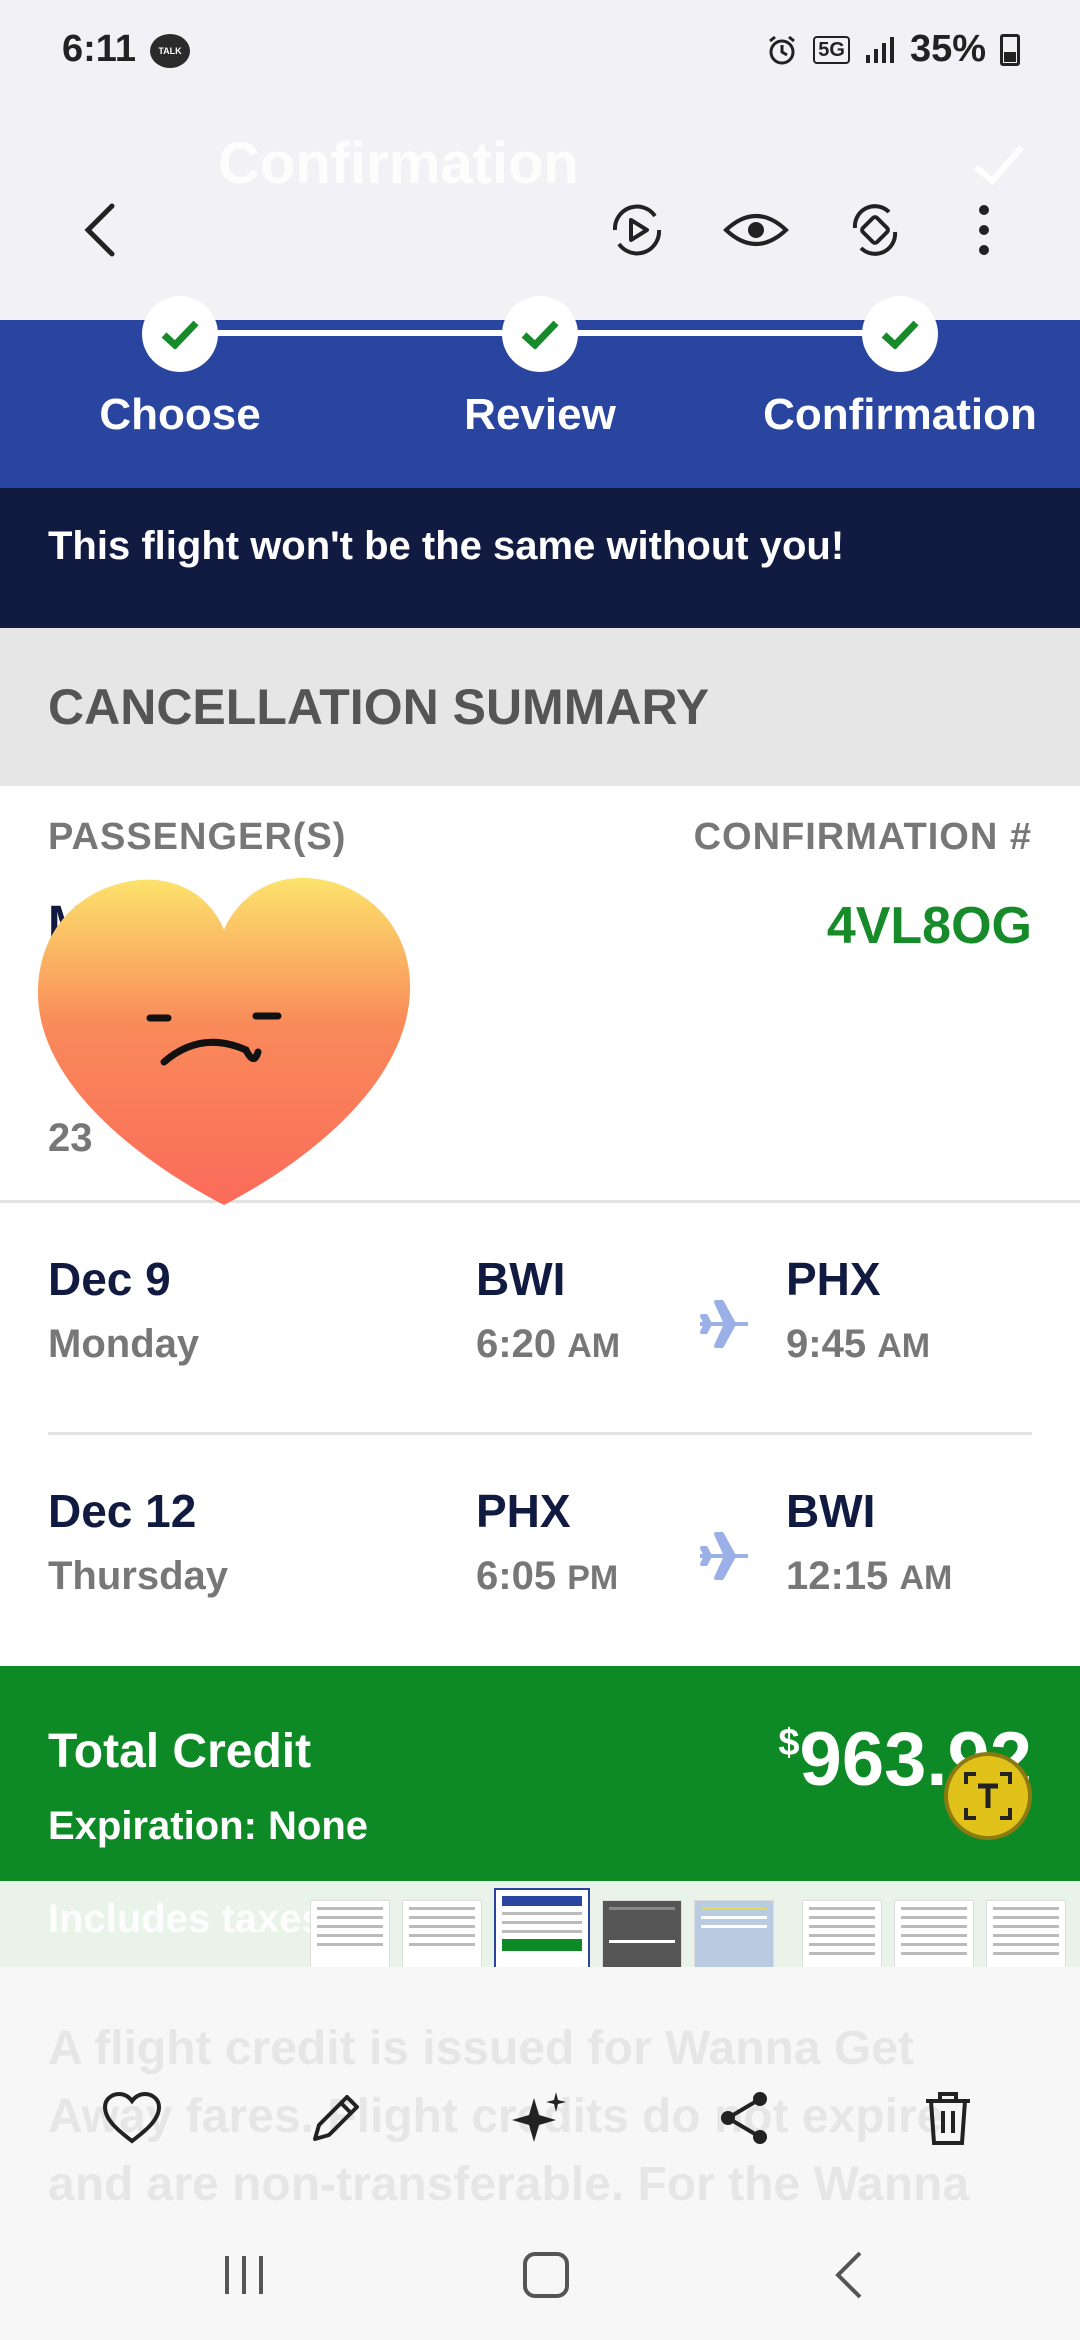  Describe the element at coordinates (999, 165) in the screenshot. I see `ghost-check-icon` at that location.